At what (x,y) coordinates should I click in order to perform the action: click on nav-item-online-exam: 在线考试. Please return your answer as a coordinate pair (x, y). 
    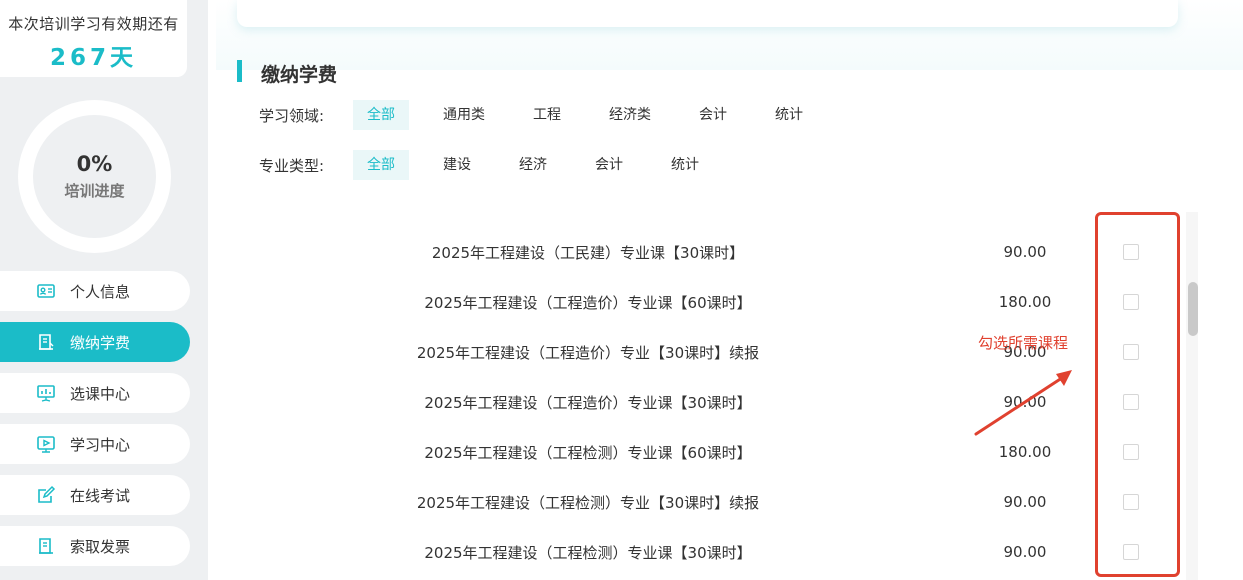
    Looking at the image, I should click on (95, 495).